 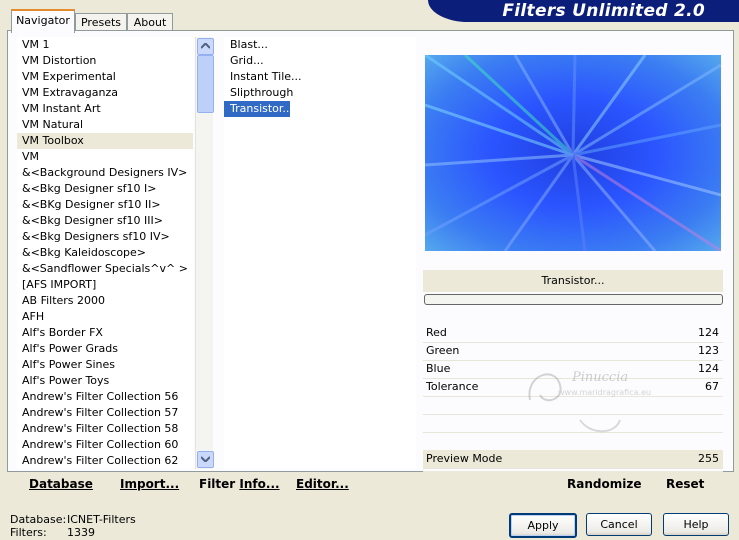 What do you see at coordinates (708, 458) in the screenshot?
I see `param-value: 255` at bounding box center [708, 458].